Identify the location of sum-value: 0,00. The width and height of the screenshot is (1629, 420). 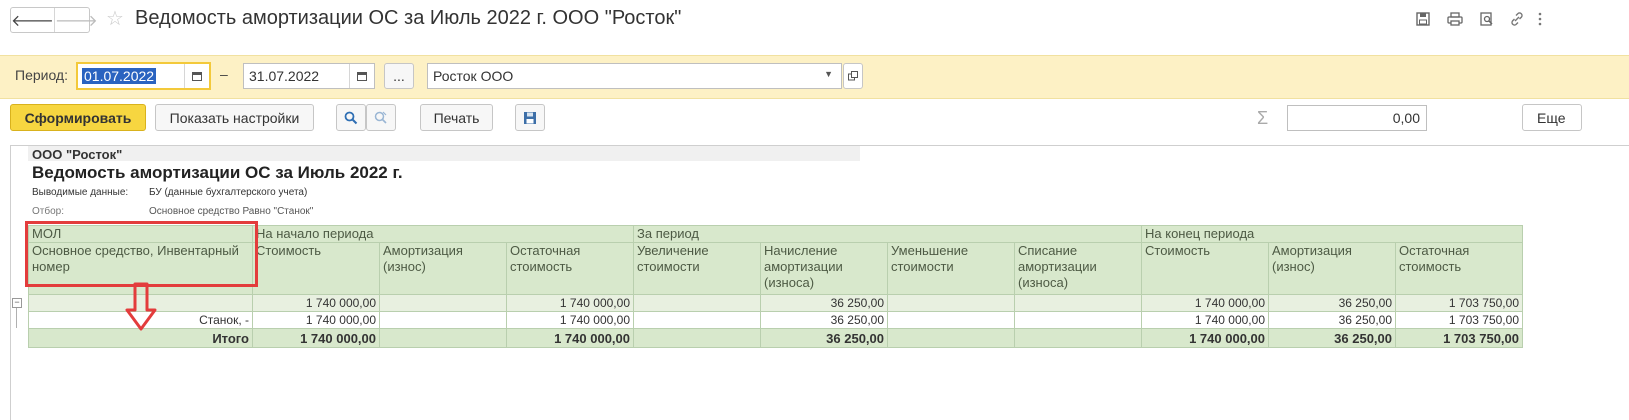
(1406, 118).